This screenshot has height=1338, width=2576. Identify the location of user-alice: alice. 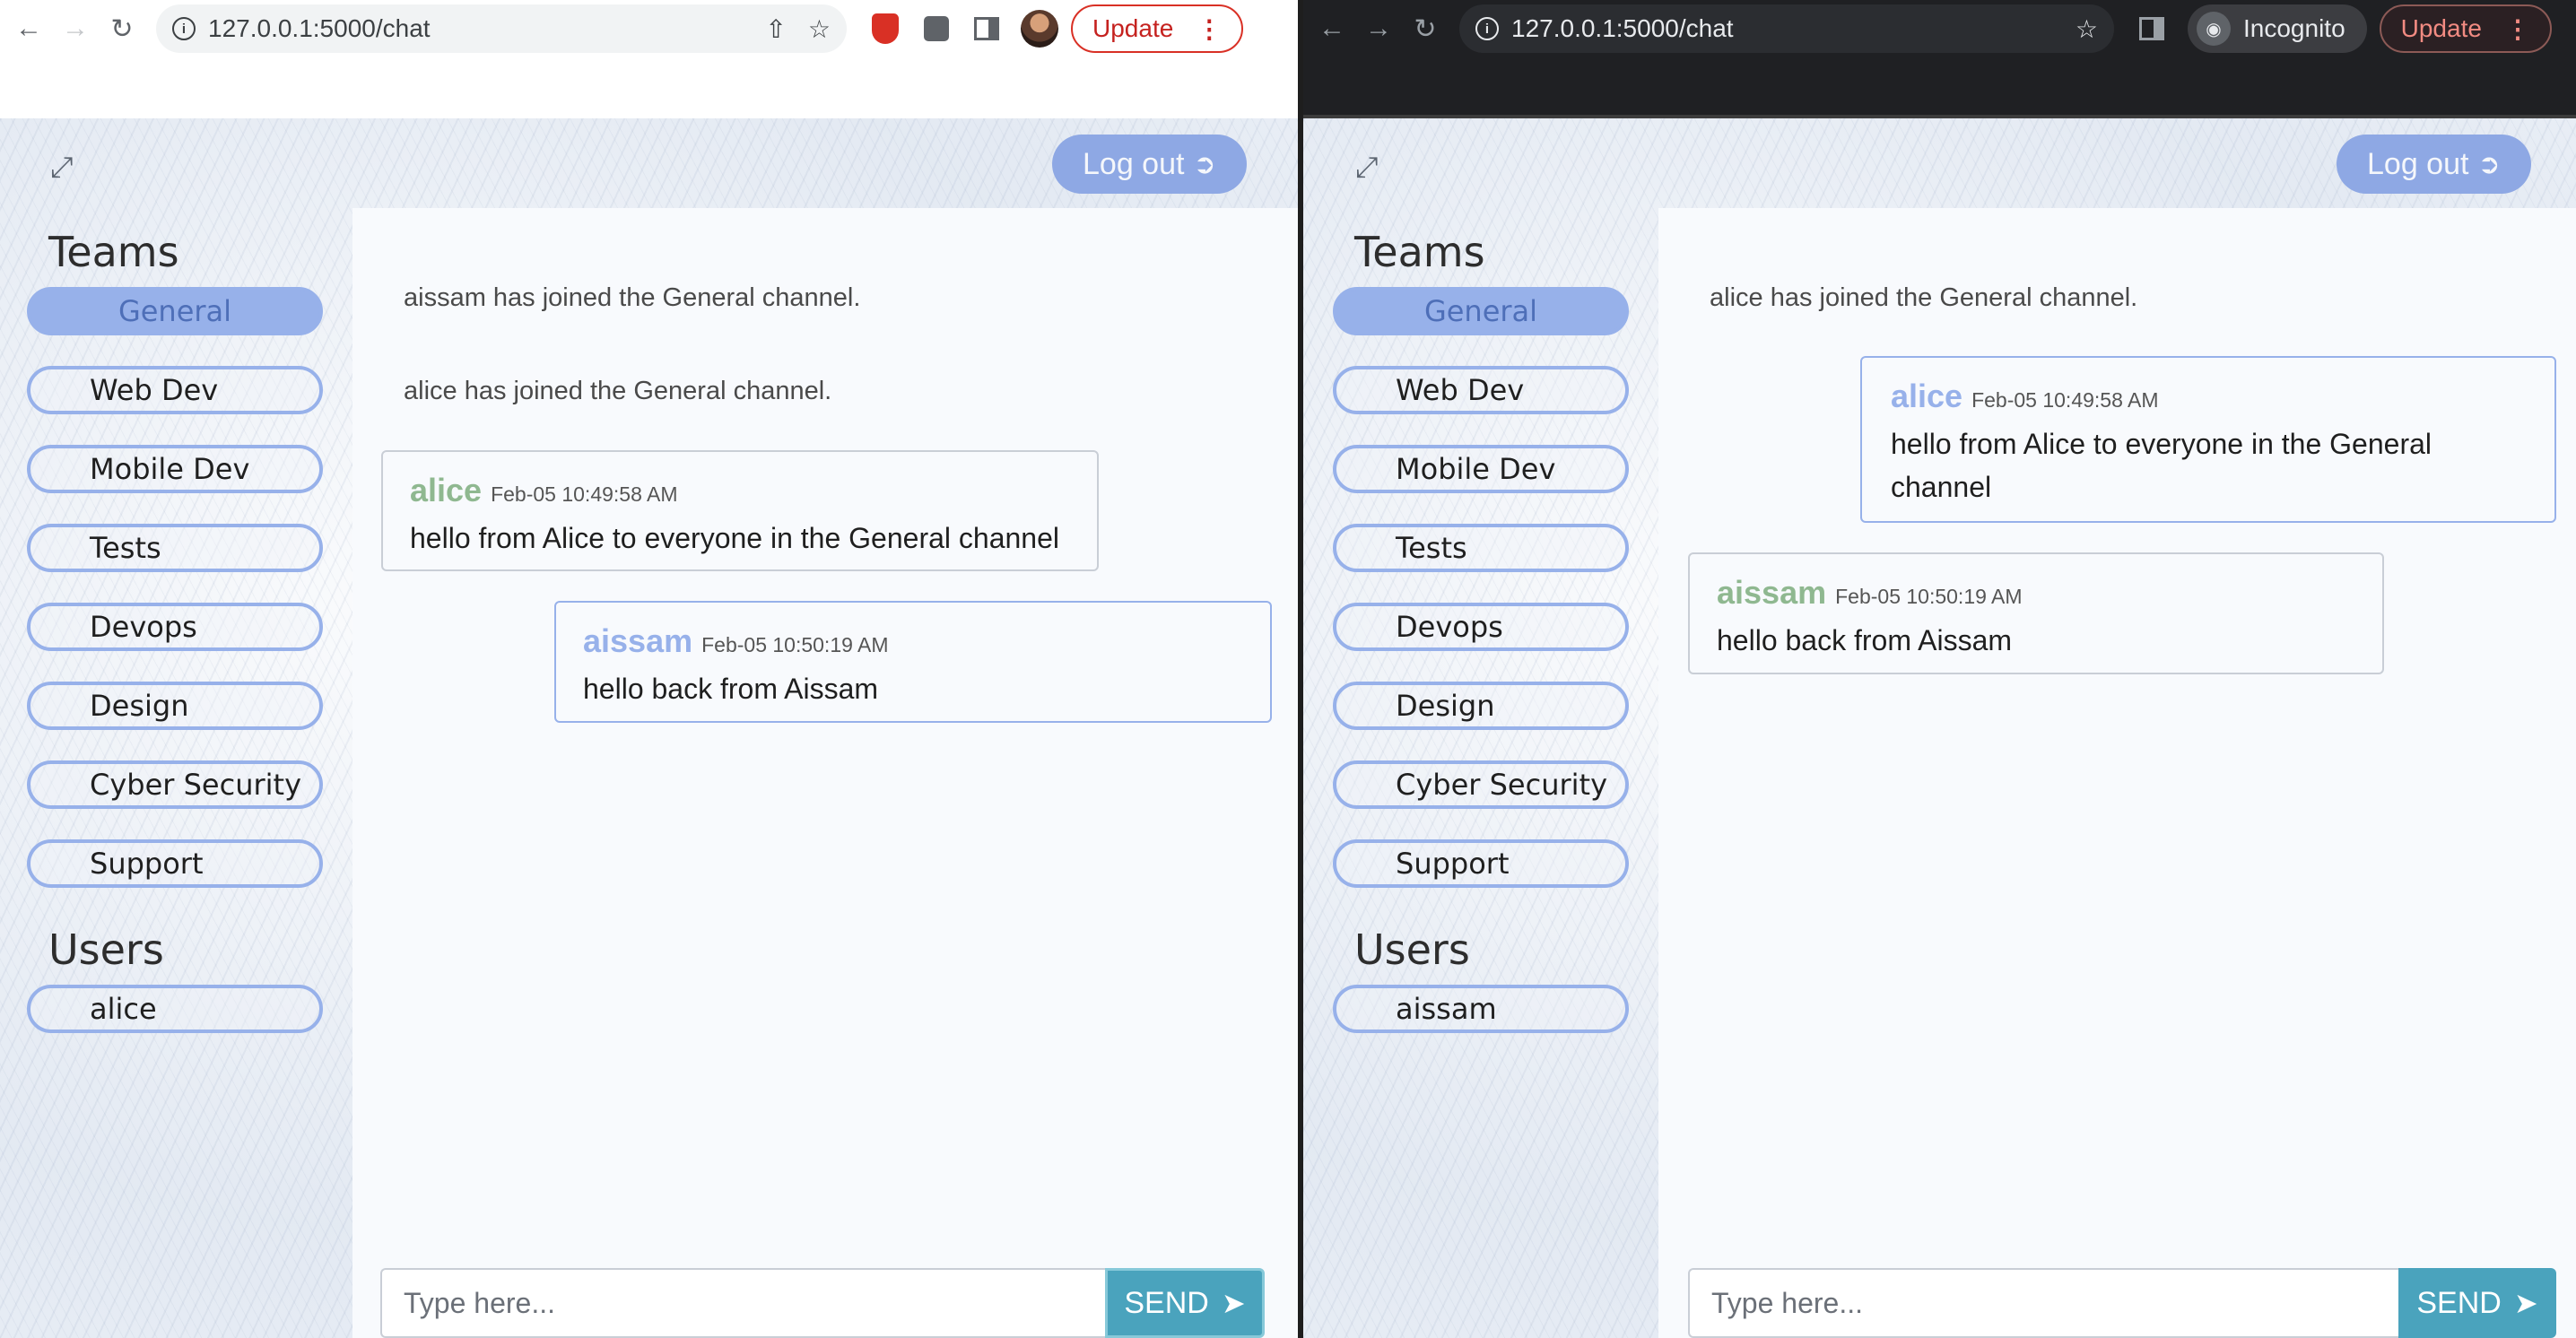
(175, 1009).